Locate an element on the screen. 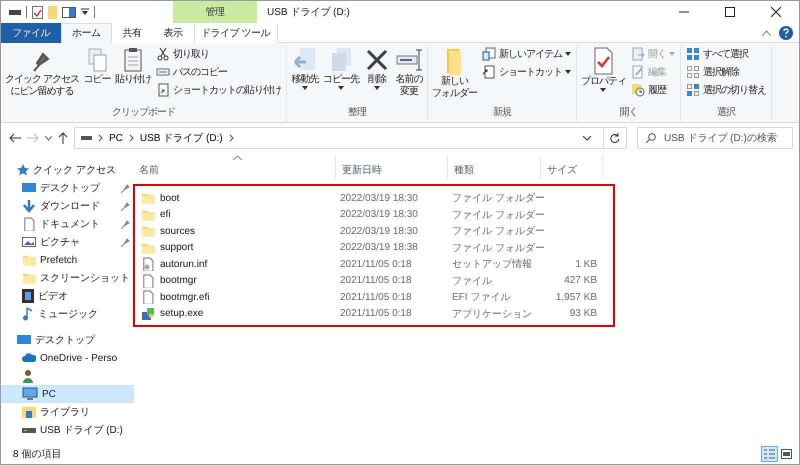  nav-item: ミュージック is located at coordinates (67, 314).